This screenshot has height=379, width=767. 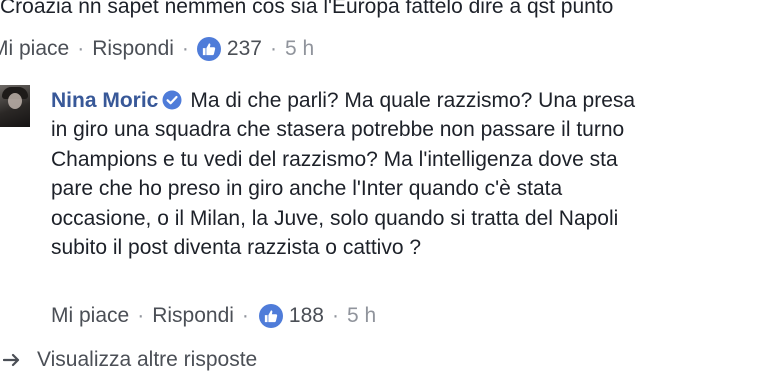 I want to click on comment-actions: Mi piace · Rispondi · 237 · 5 h, so click(x=157, y=49).